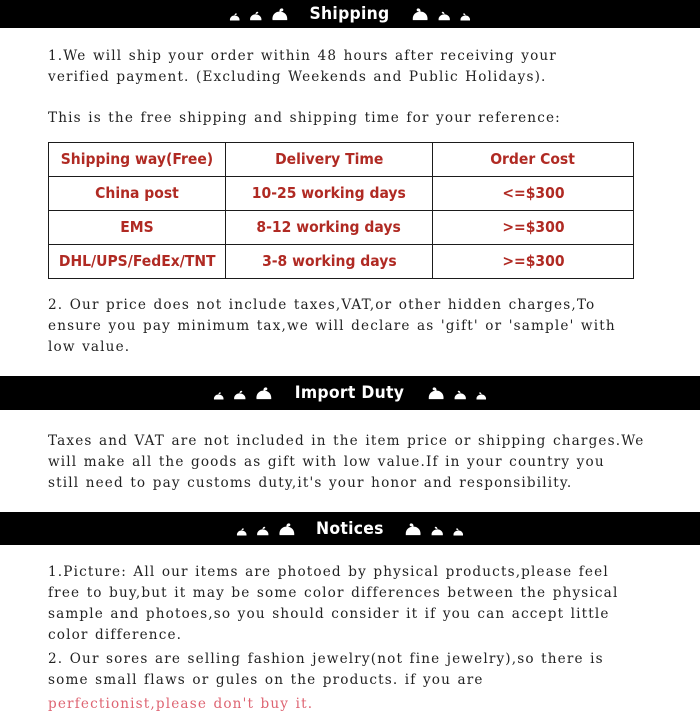 The image size is (700, 715). I want to click on table-row: EMS 8-12 working days >=$300, so click(341, 227).